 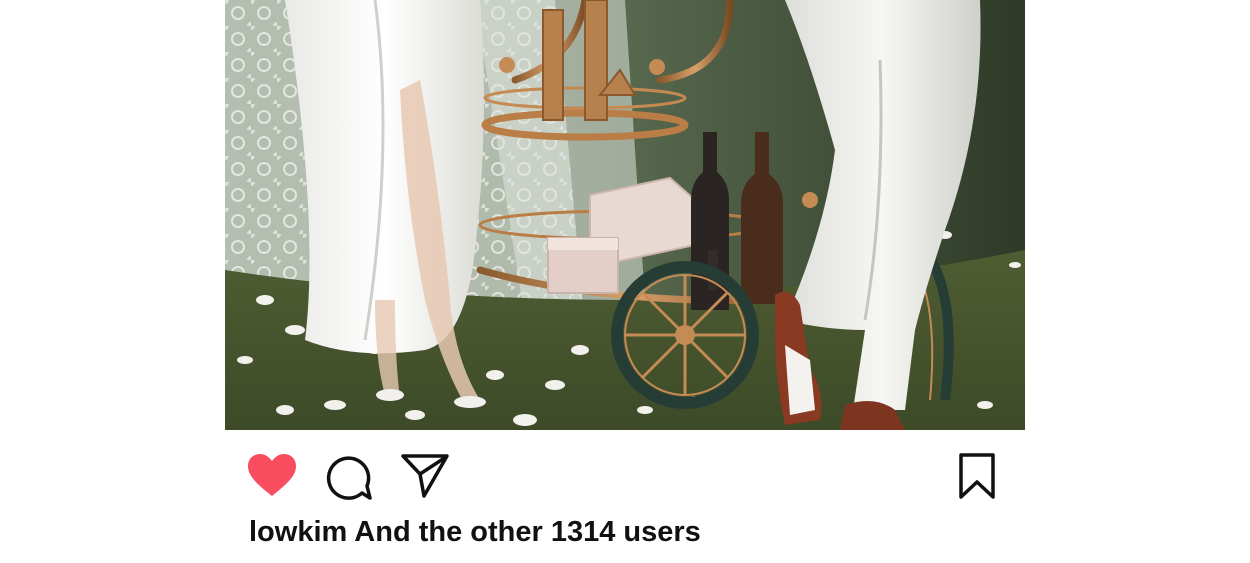 I want to click on likes-summary: lowkim And the other 1314 users, so click(x=475, y=532).